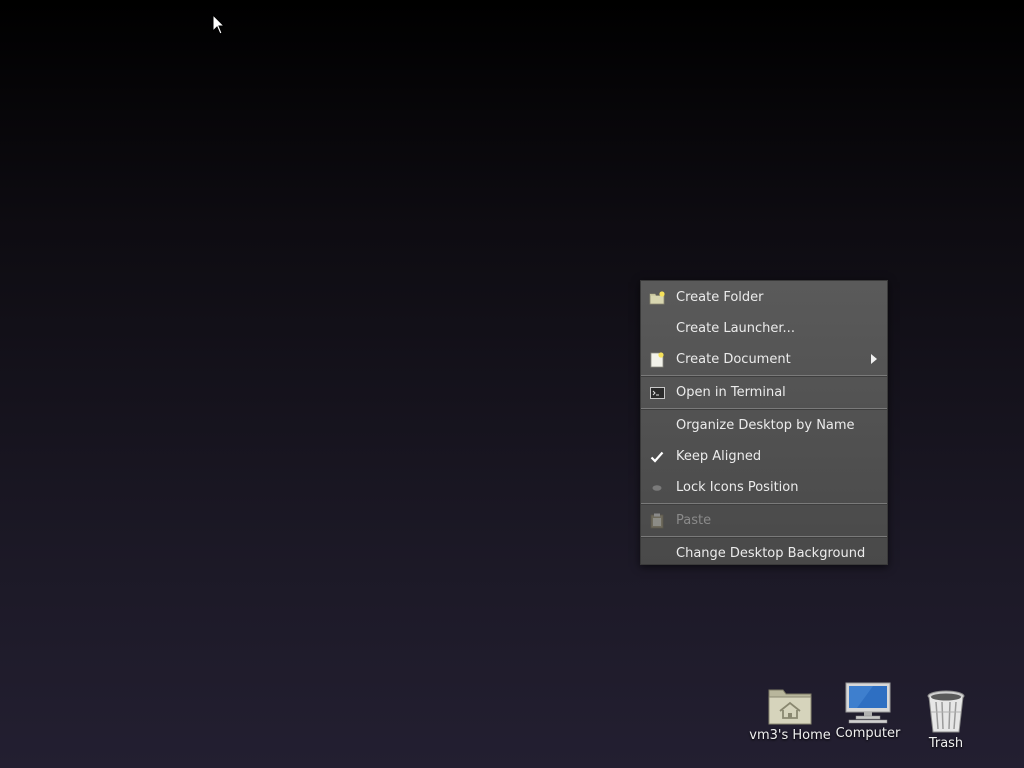 Image resolution: width=1024 pixels, height=768 pixels. I want to click on desktop-icon-computer: Computer, so click(868, 711).